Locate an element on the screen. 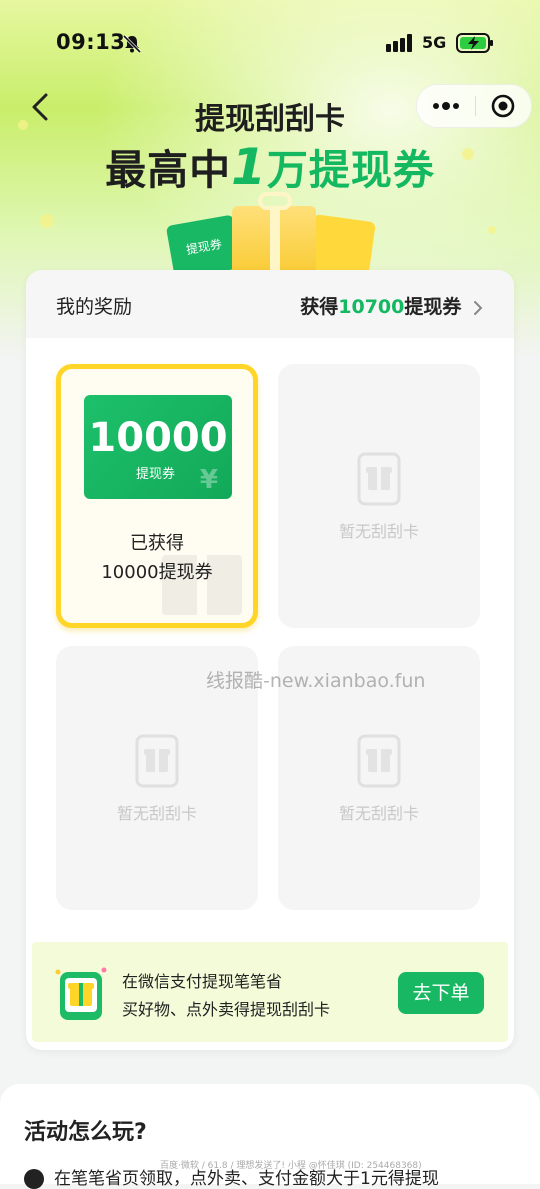 This screenshot has height=1189, width=540. status-bar: 09:13 5G is located at coordinates (270, 44).